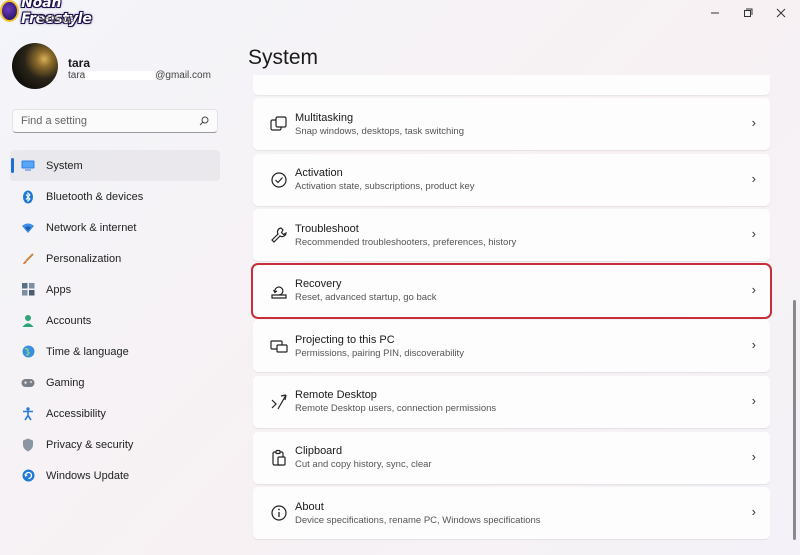 The height and width of the screenshot is (555, 800). I want to click on sidebar-item-label: Accessibility, so click(76, 413).